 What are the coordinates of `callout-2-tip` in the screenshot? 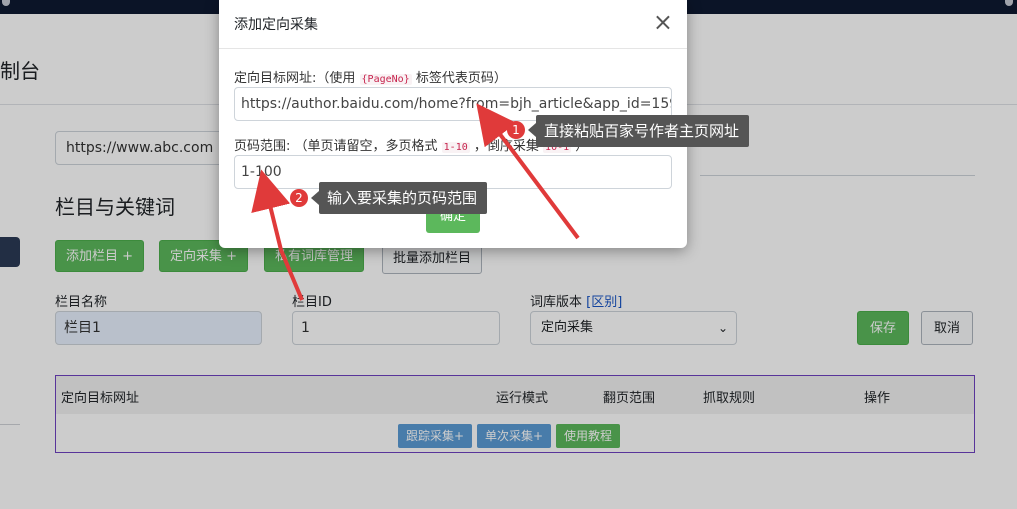 It's located at (315, 198).